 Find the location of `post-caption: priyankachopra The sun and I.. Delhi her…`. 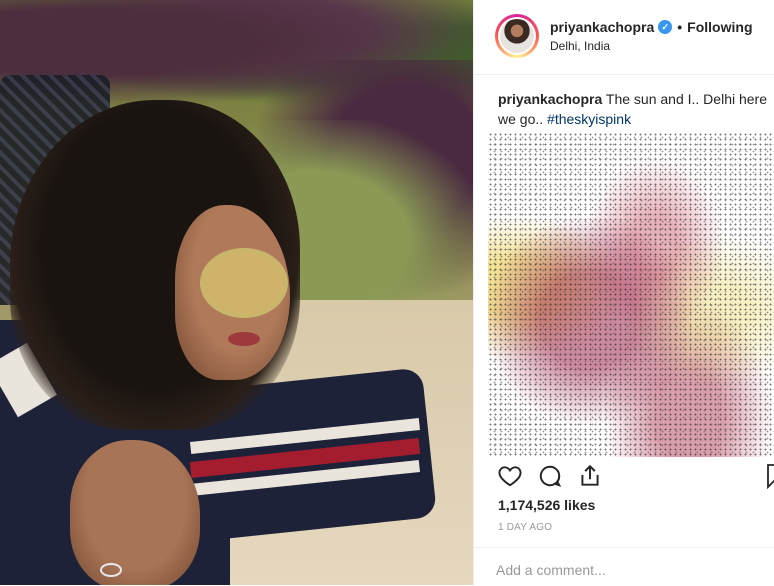

post-caption: priyankachopra The sun and I.. Delhi her… is located at coordinates (633, 109).